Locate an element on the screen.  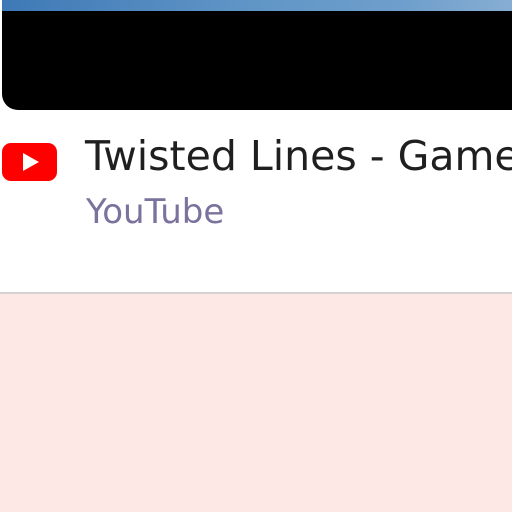
youtube-icon is located at coordinates (29, 162).